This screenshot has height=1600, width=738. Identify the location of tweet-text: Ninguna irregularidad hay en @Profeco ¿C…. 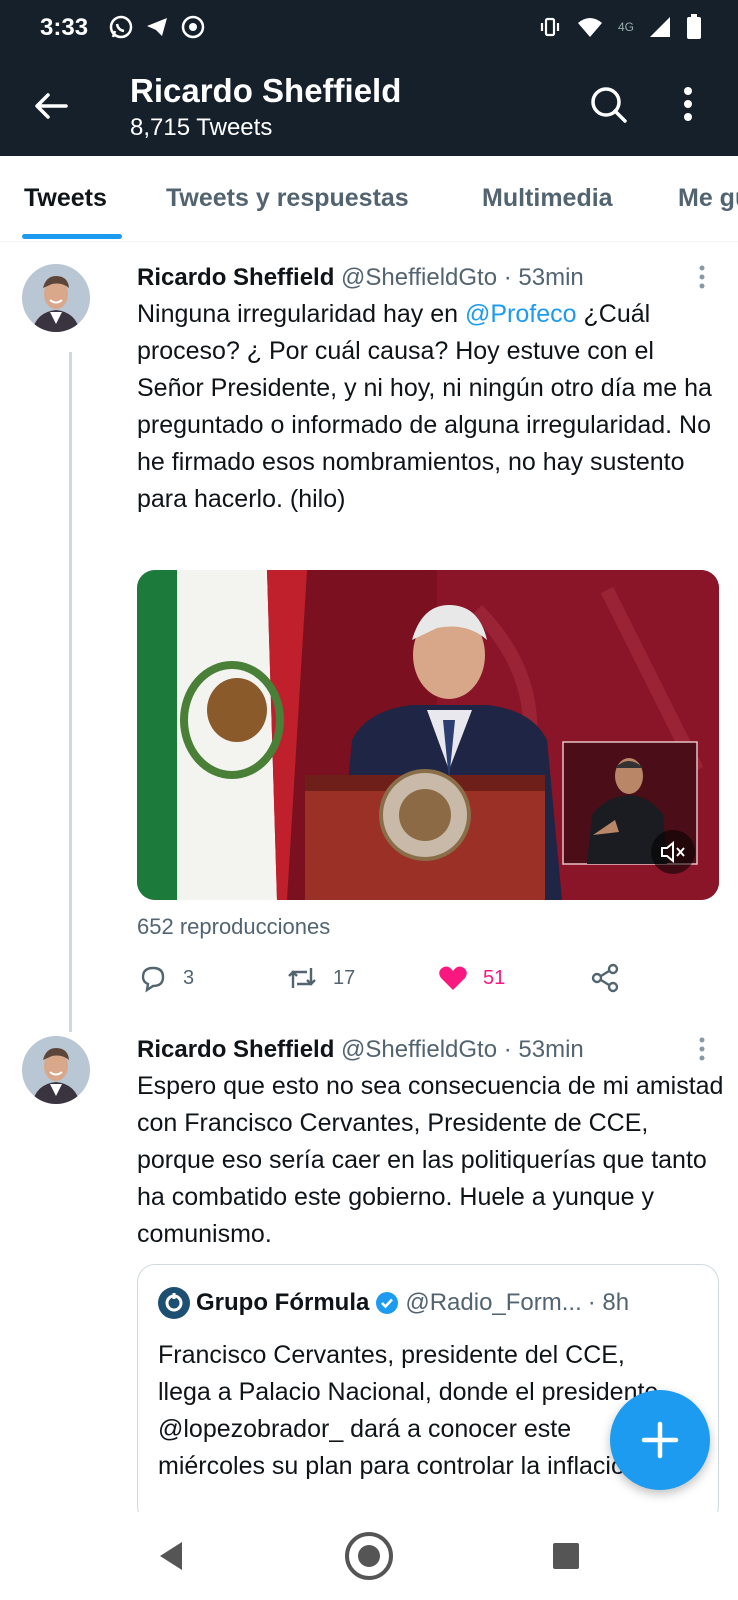
(424, 406).